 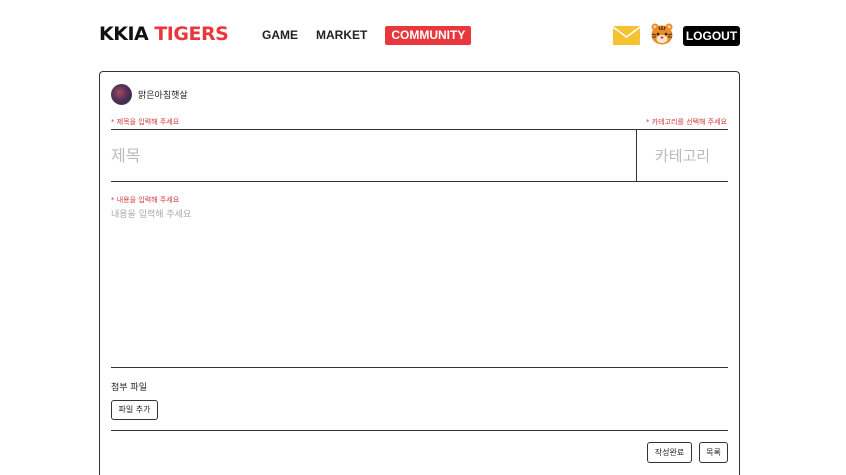 What do you see at coordinates (145, 200) in the screenshot?
I see `body-required-hint: * 내용을 입력해 주세요` at bounding box center [145, 200].